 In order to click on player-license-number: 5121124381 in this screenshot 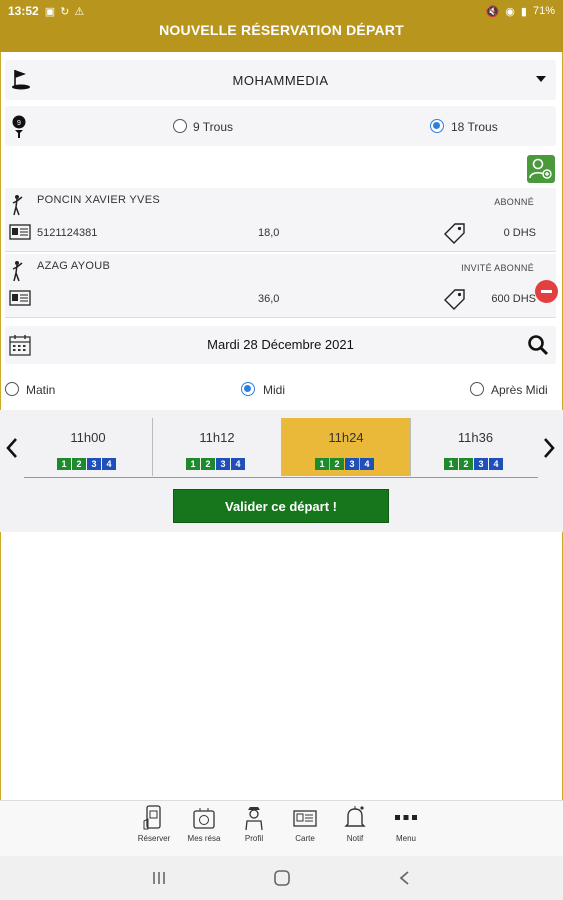, I will do `click(67, 233)`.